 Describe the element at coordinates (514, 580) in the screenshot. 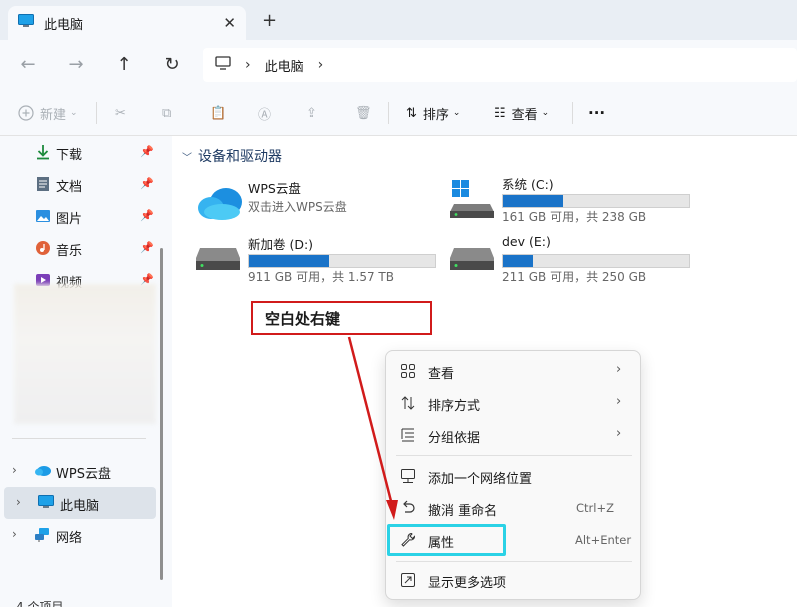

I see `menu-item-show-more-options: 显示更多选项` at that location.